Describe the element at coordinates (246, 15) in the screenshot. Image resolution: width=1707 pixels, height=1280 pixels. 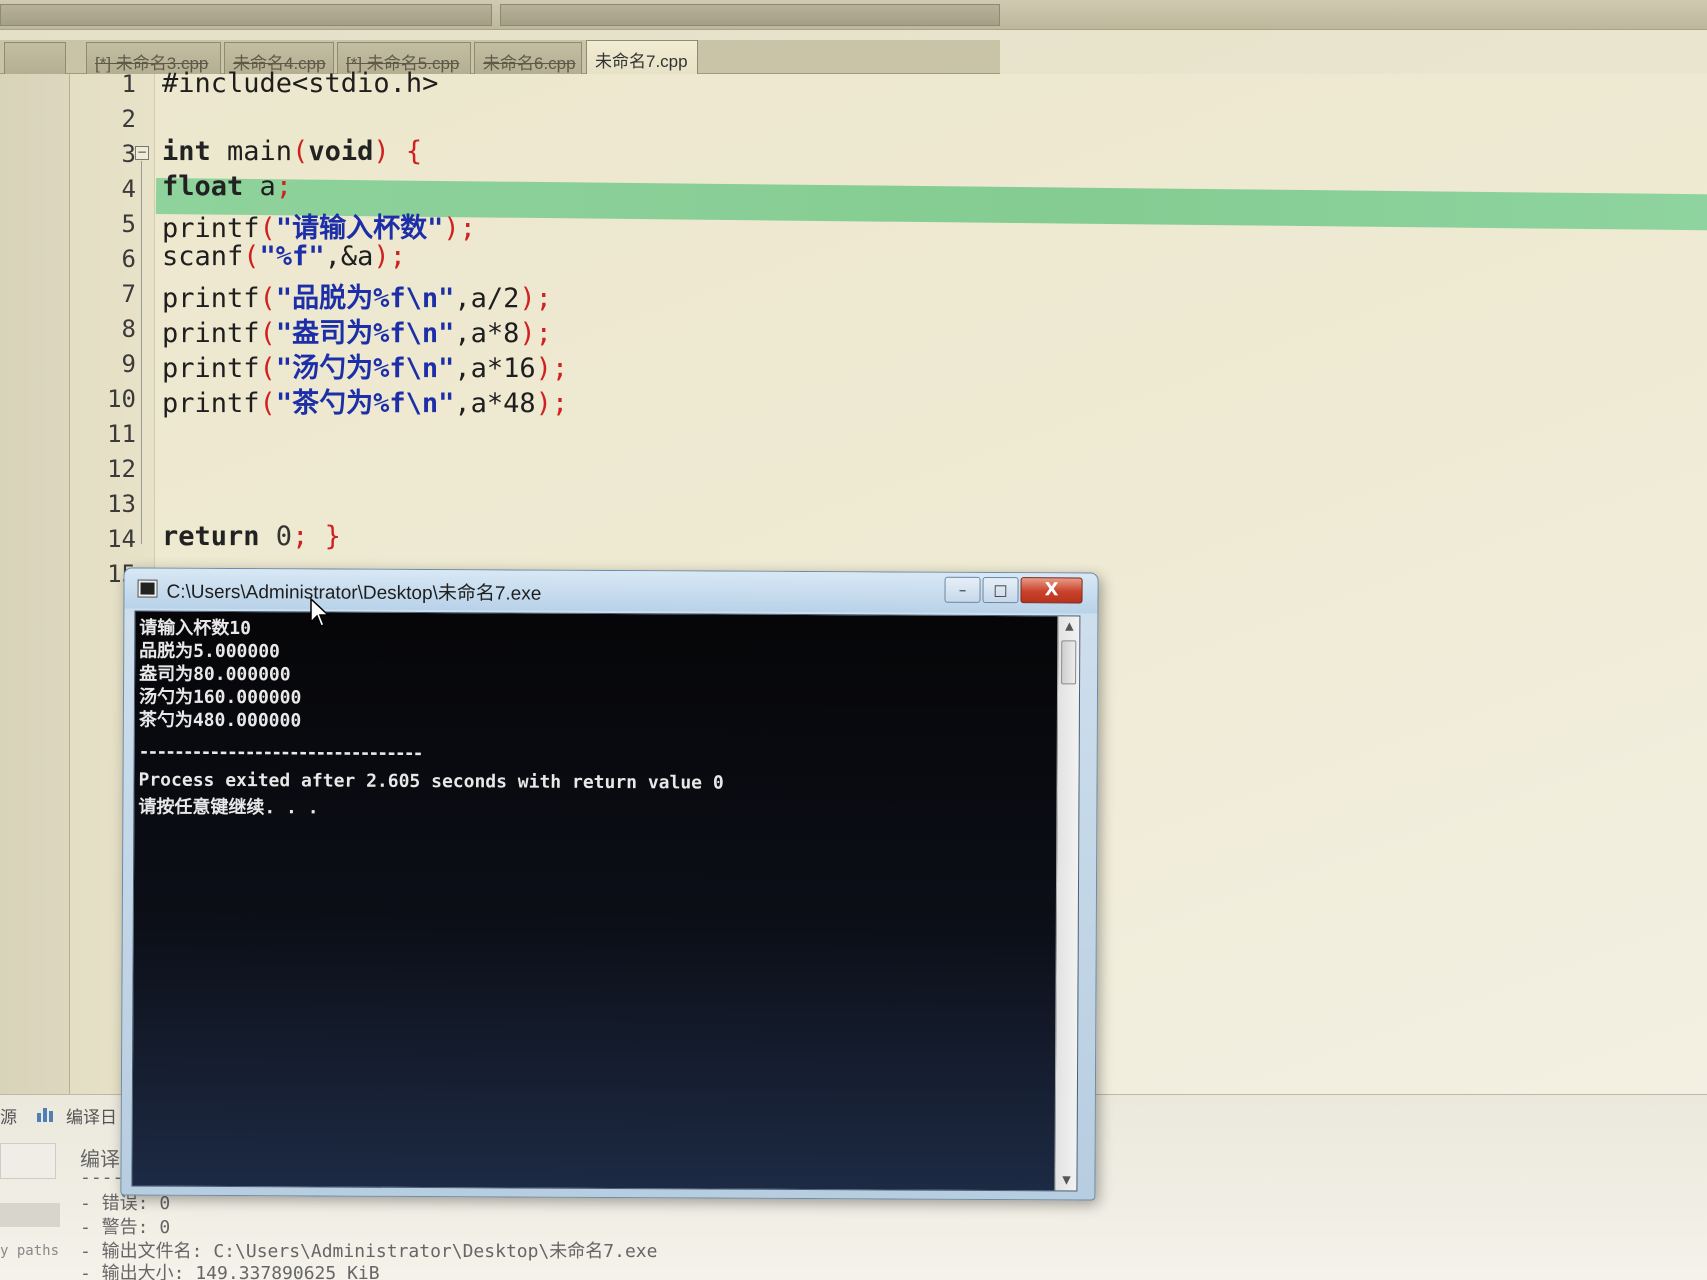
I see `compiler-select` at that location.